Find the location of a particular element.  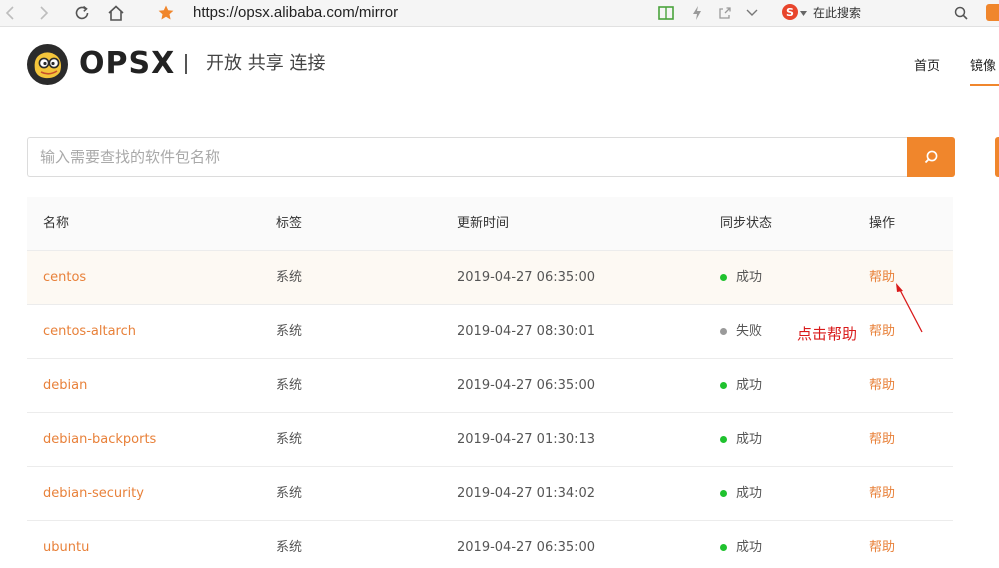

engine-dropdown-icon is located at coordinates (803, 13).